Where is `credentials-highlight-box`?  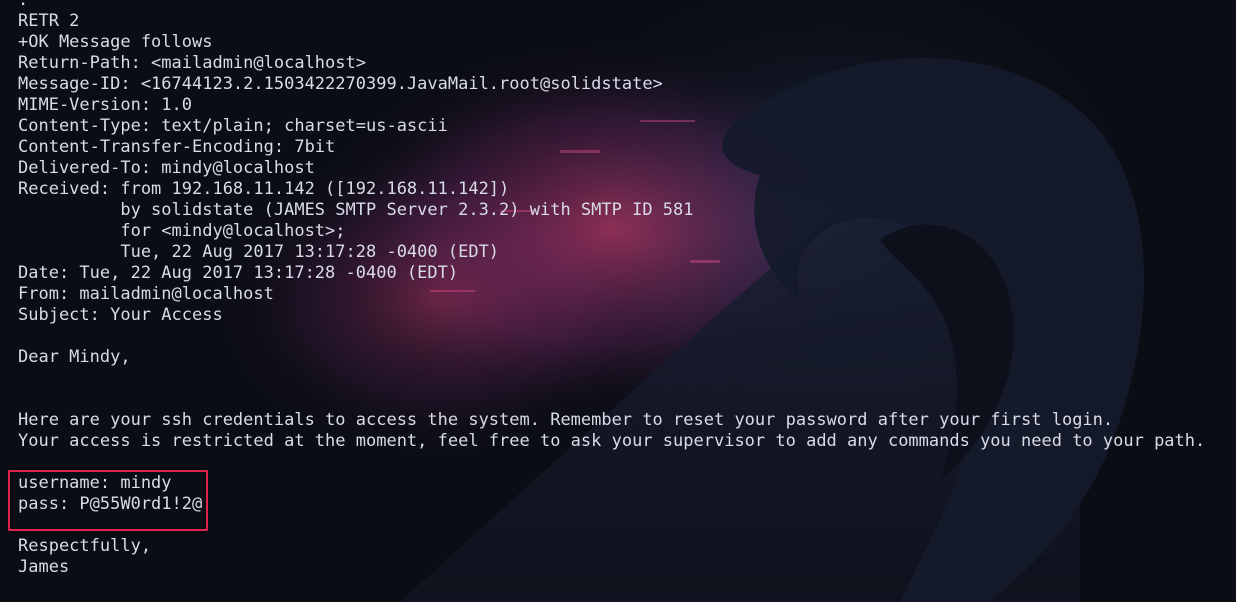
credentials-highlight-box is located at coordinates (108, 500).